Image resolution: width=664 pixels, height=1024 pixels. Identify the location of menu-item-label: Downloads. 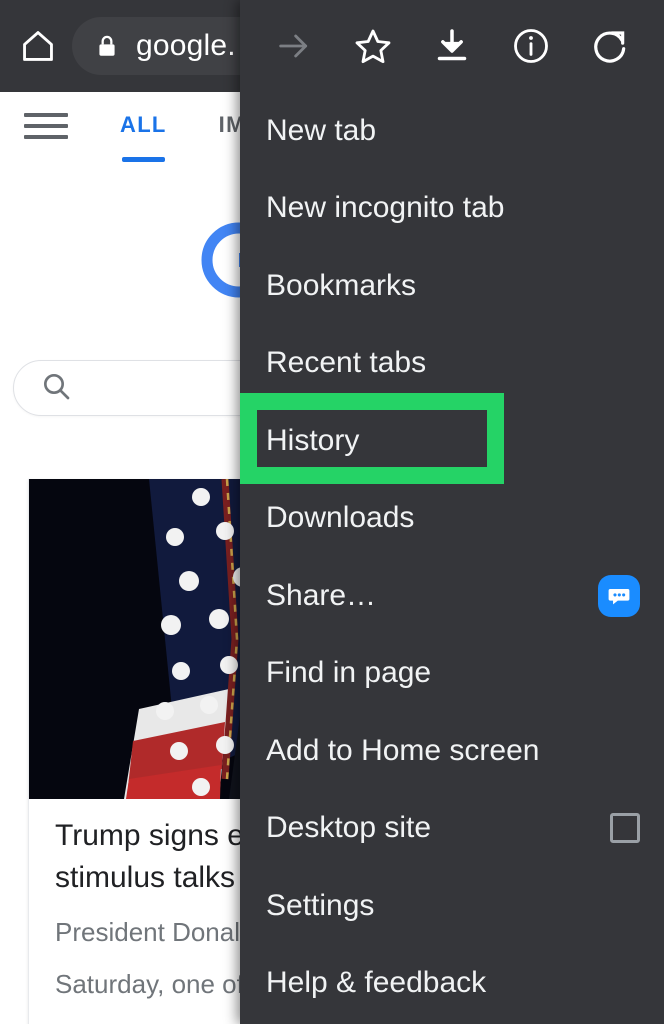
(340, 518).